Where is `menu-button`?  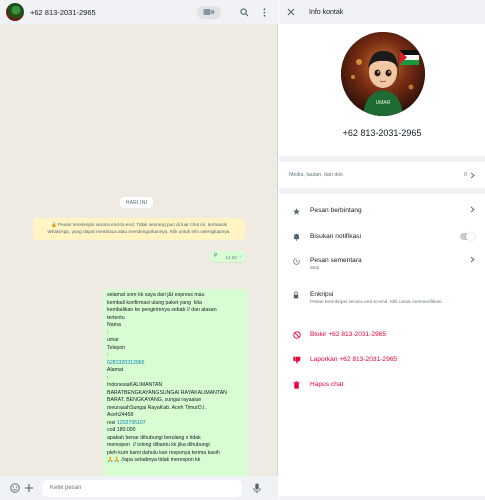 menu-button is located at coordinates (264, 12).